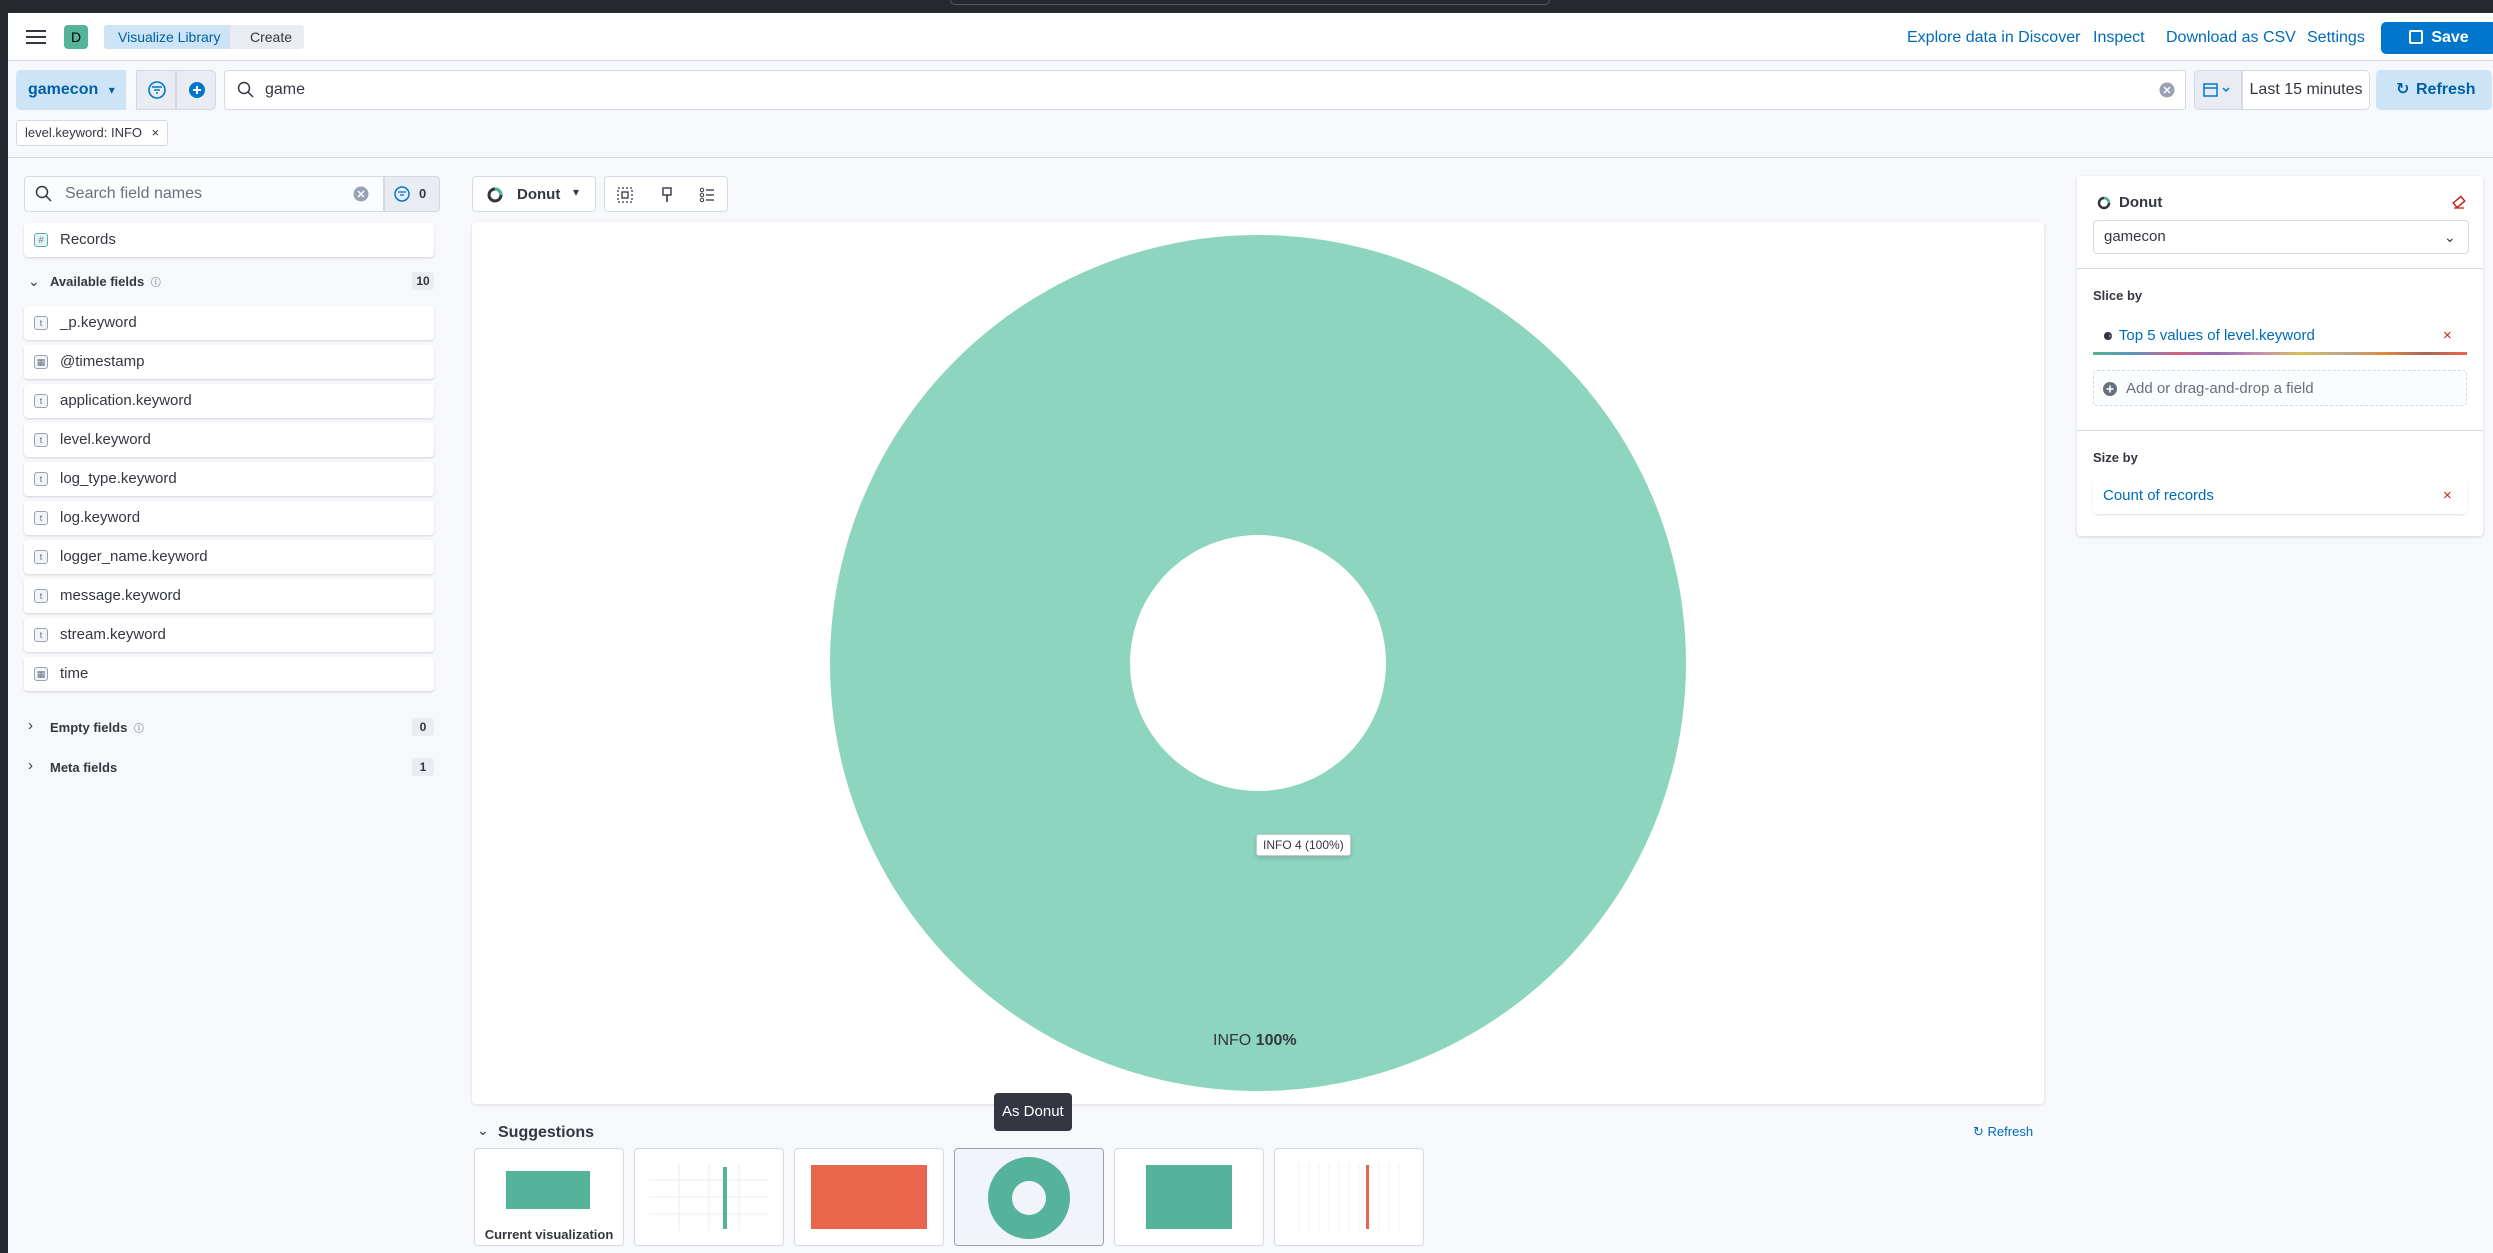 The width and height of the screenshot is (2493, 1253). Describe the element at coordinates (229, 674) in the screenshot. I see `field-item: ▦ time` at that location.